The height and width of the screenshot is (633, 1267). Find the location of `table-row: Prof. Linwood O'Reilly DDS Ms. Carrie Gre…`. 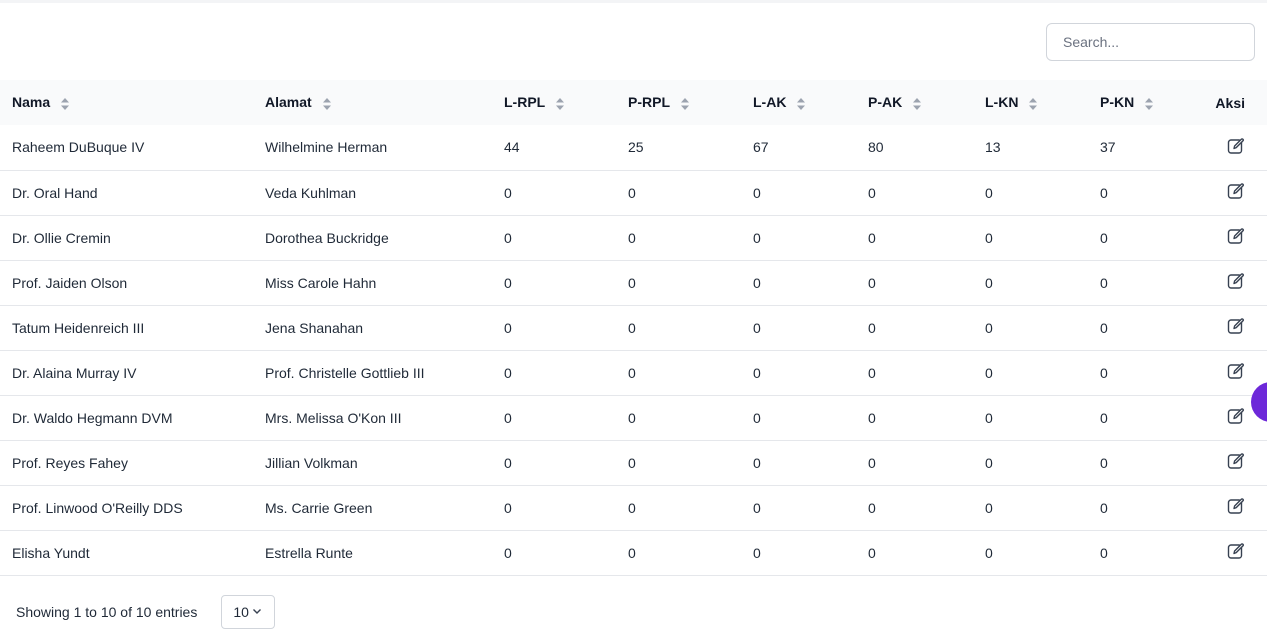

table-row: Prof. Linwood O'Reilly DDS Ms. Carrie Gre… is located at coordinates (633, 507).